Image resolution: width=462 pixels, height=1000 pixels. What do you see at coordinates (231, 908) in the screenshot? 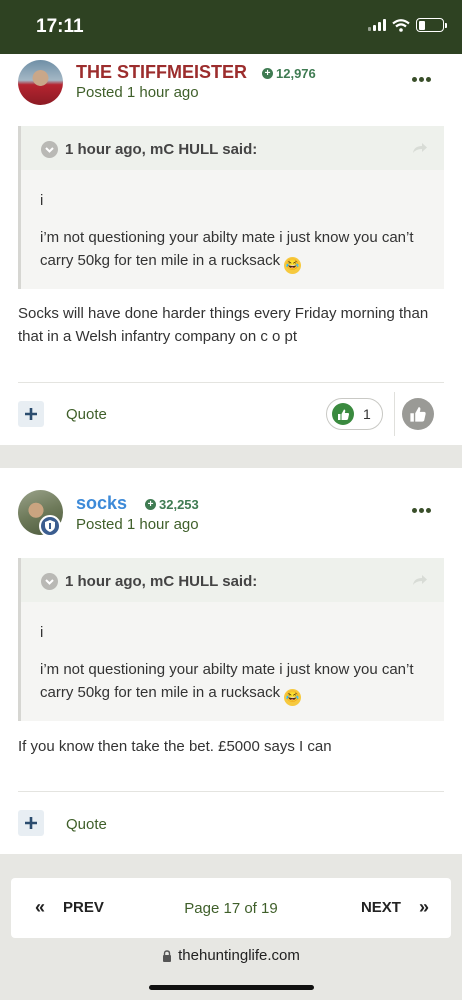
I see `pagination: « PREV Page 17 of 19 NEXT »` at bounding box center [231, 908].